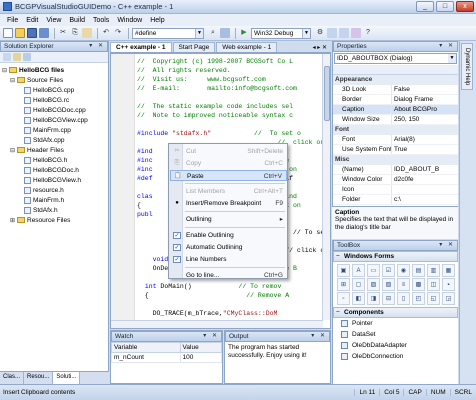 This screenshot has height=400, width=476. What do you see at coordinates (403, 270) in the screenshot?
I see `control-icon: ◉` at bounding box center [403, 270].